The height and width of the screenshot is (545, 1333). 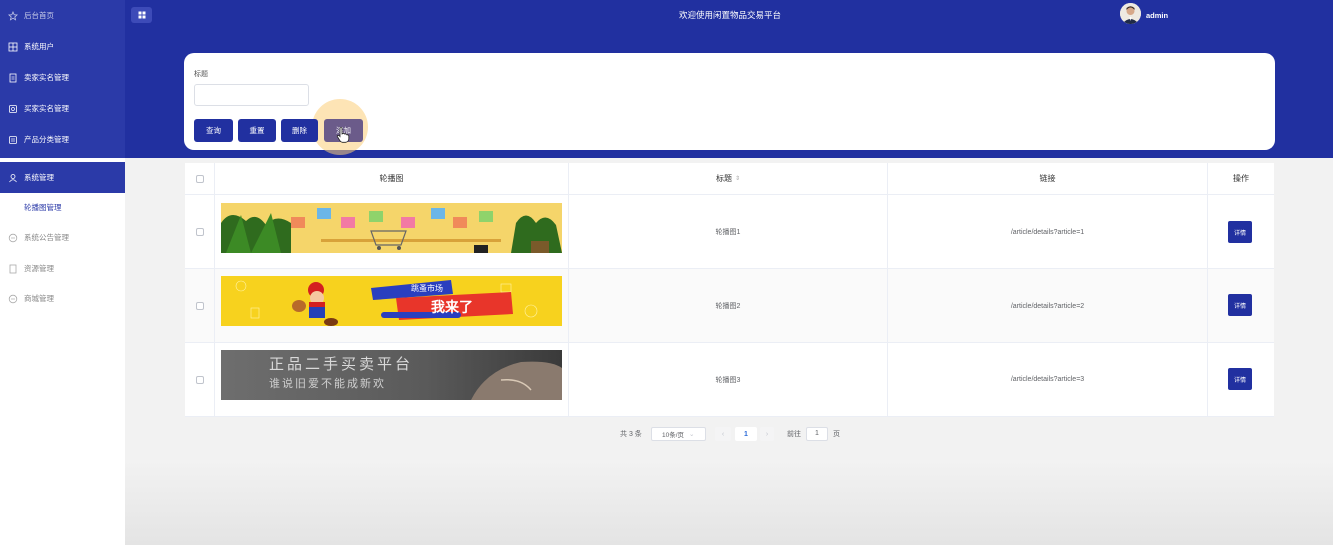 I want to click on sidebar-item-home: 后台首页, so click(x=62, y=15).